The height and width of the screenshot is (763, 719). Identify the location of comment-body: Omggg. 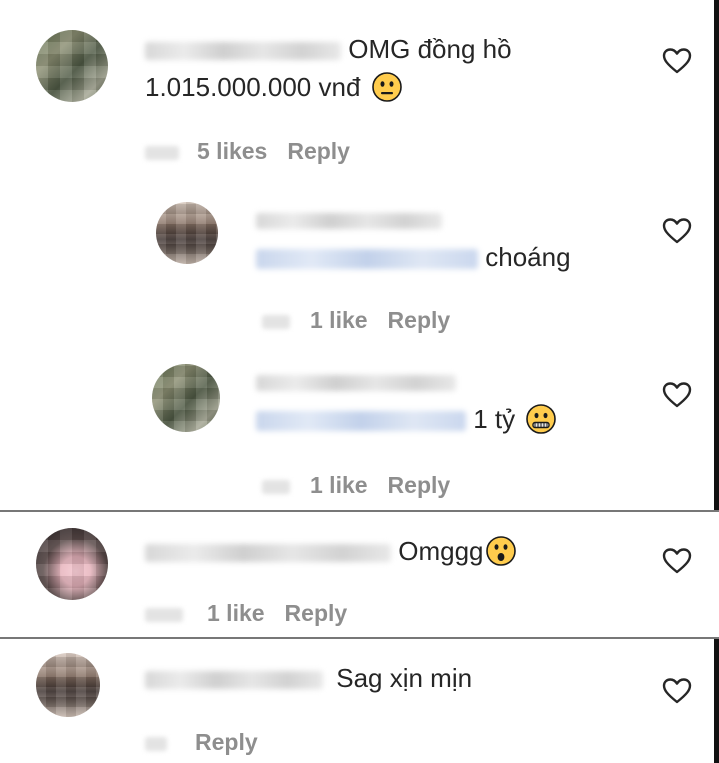
(441, 551).